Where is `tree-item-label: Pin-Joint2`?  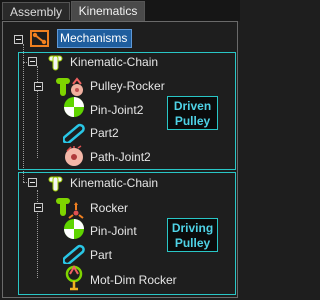 tree-item-label: Pin-Joint2 is located at coordinates (117, 110).